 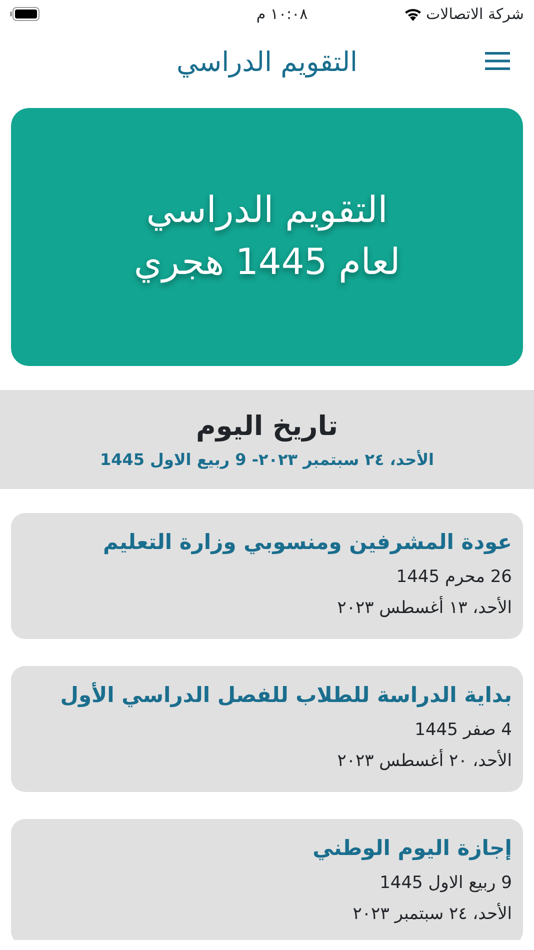 I want to click on wifi-icon, so click(x=413, y=14).